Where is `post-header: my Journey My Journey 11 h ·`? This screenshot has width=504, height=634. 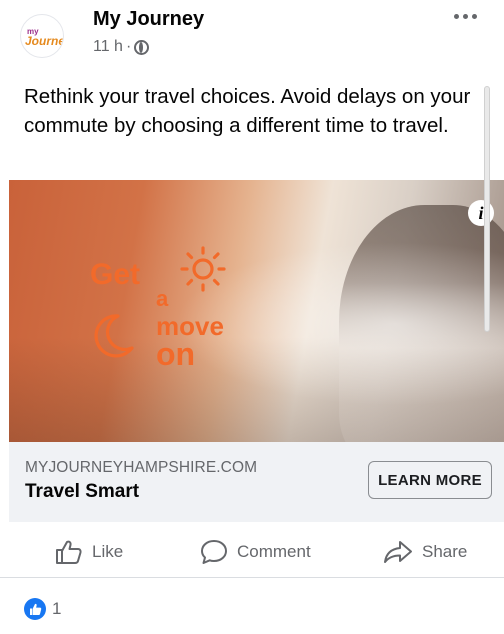
post-header: my Journey My Journey 11 h · is located at coordinates (252, 37).